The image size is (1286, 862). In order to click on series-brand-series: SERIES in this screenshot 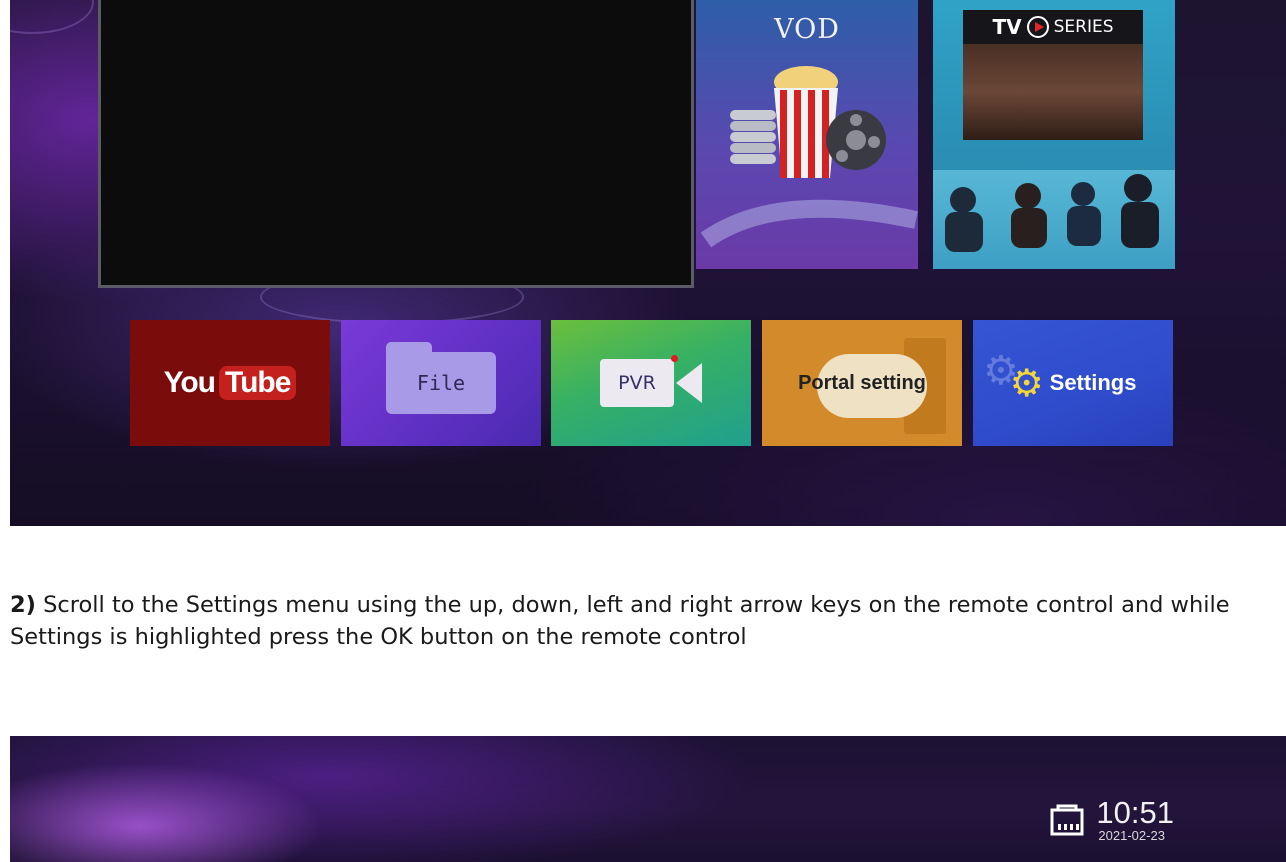, I will do `click(1083, 27)`.